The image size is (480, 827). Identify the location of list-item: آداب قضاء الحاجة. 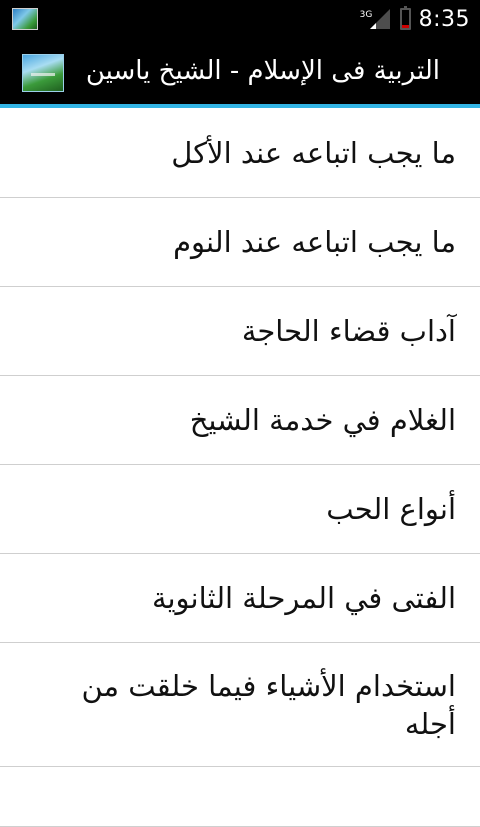
(240, 331).